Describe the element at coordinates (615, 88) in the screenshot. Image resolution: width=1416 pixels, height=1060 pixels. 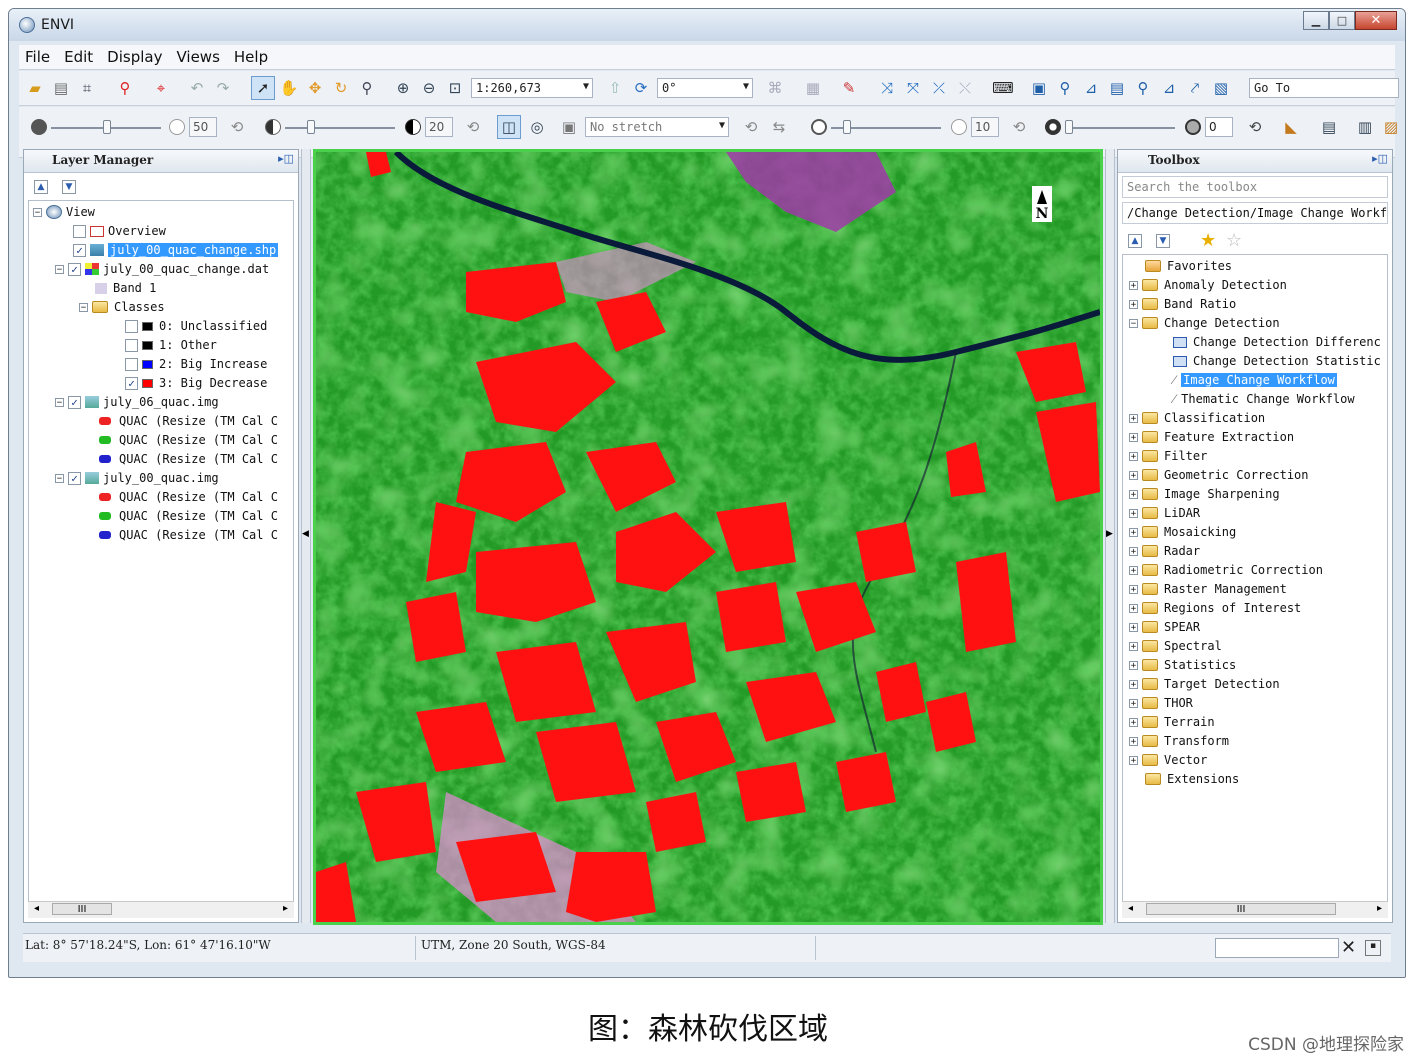
I see `north-up-icon: ⇧` at that location.